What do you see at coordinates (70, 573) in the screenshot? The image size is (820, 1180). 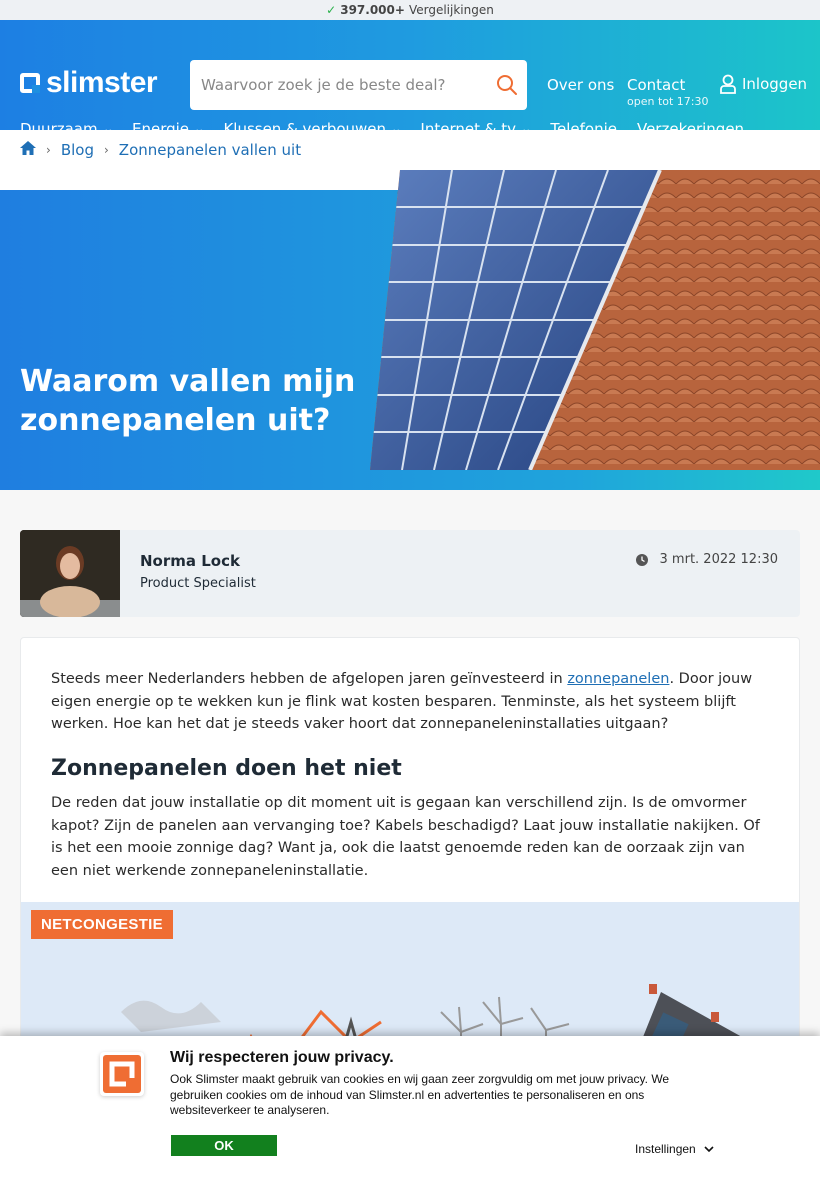 I see `author-avatar` at bounding box center [70, 573].